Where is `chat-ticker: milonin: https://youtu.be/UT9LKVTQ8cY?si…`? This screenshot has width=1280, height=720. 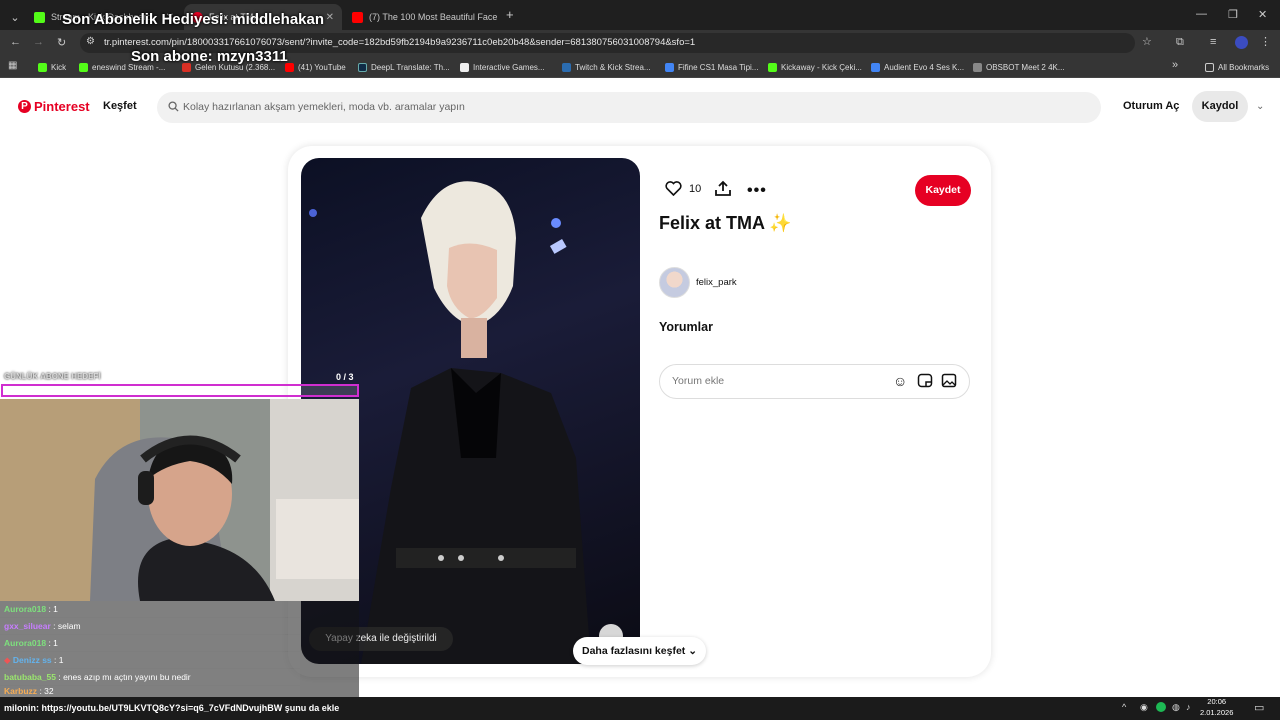
chat-ticker: milonin: https://youtu.be/UT9LKVTQ8cY?si… is located at coordinates (172, 708).